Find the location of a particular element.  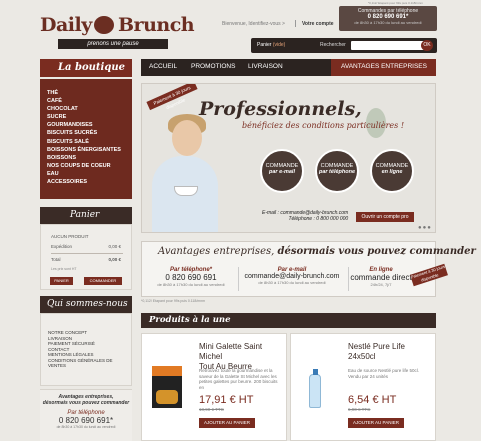

advantages-title-part1: Avantages entreprises, is located at coordinates (216, 251).